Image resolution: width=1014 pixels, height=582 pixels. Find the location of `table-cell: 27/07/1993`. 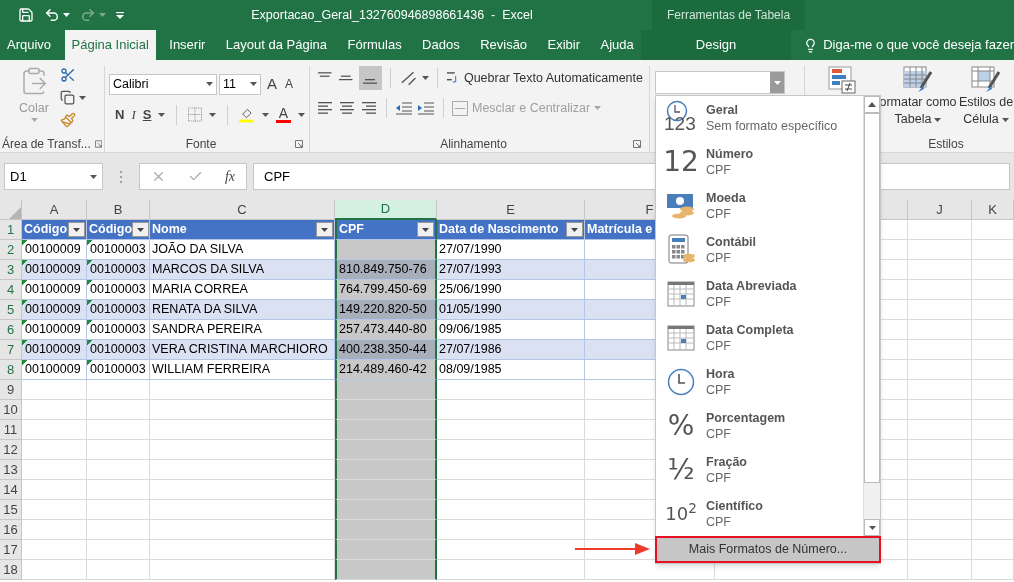

table-cell: 27/07/1993 is located at coordinates (511, 270).